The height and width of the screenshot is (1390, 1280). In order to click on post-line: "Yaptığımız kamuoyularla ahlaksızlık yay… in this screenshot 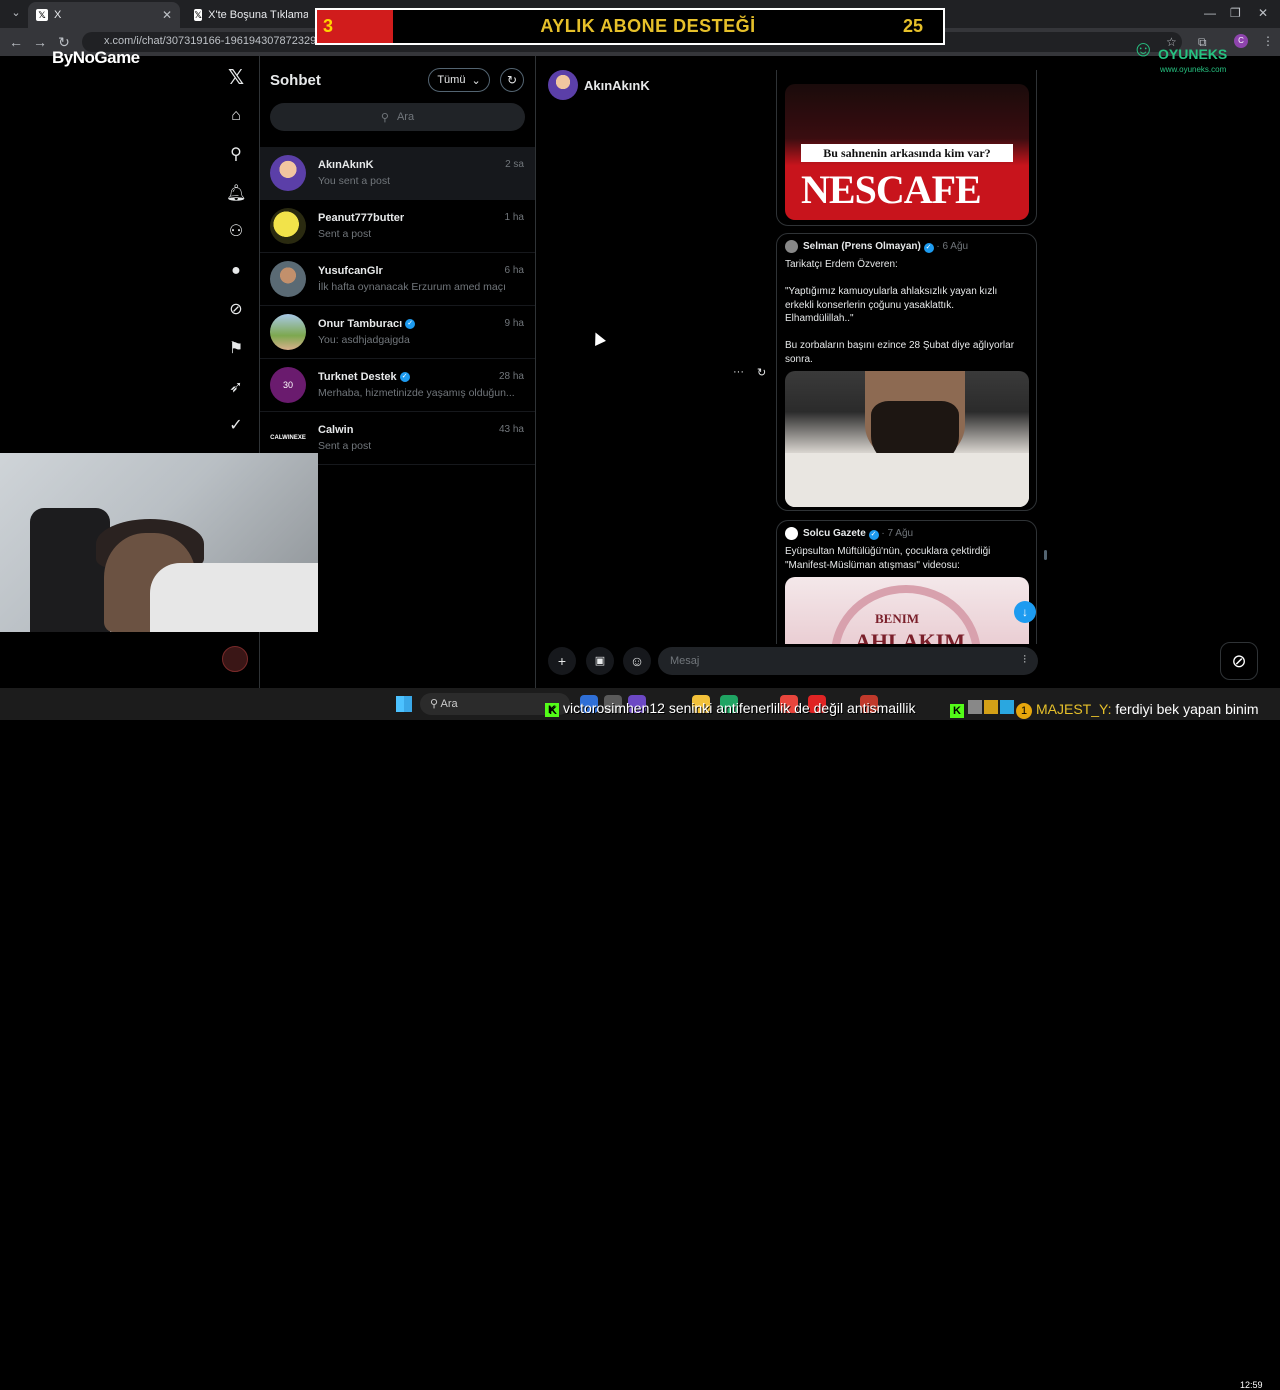, I will do `click(891, 291)`.